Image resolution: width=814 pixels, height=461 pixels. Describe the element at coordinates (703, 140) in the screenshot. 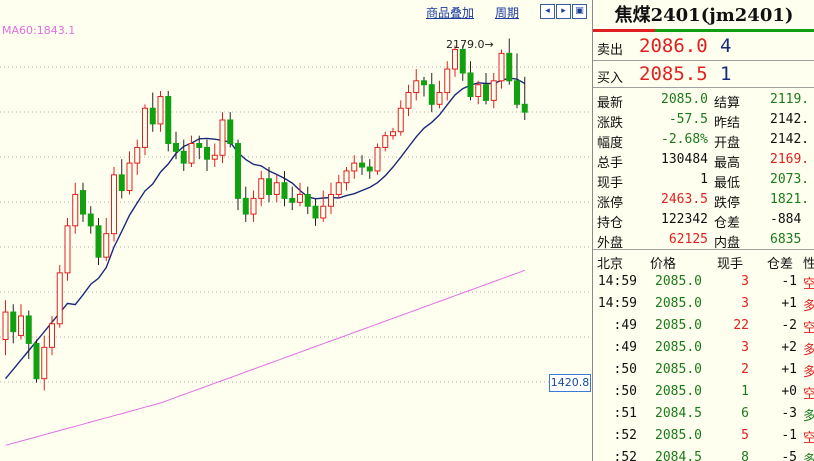

I see `stats-row: 幅度 -2.68% 开盘 2142.` at that location.